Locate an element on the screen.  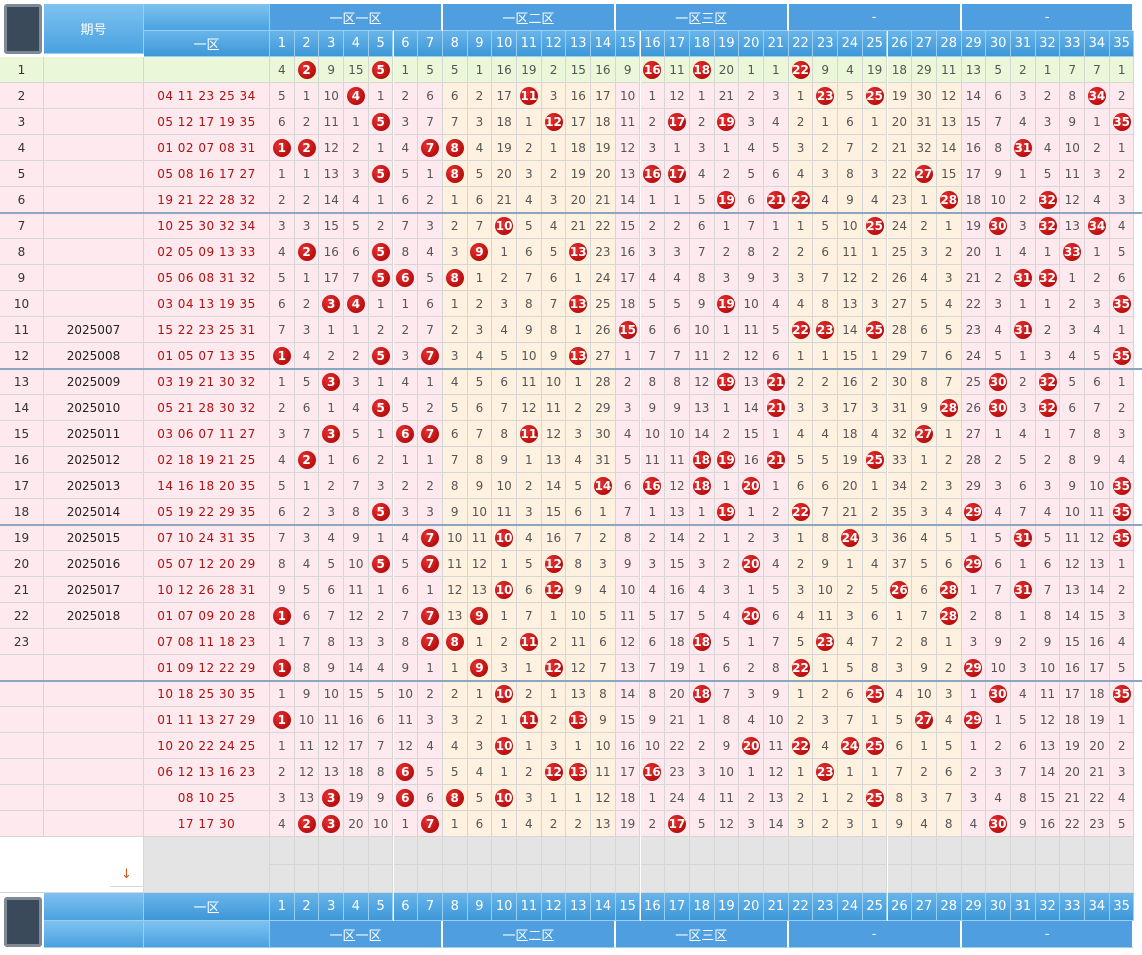
number-footer: 3 is located at coordinates (332, 907).